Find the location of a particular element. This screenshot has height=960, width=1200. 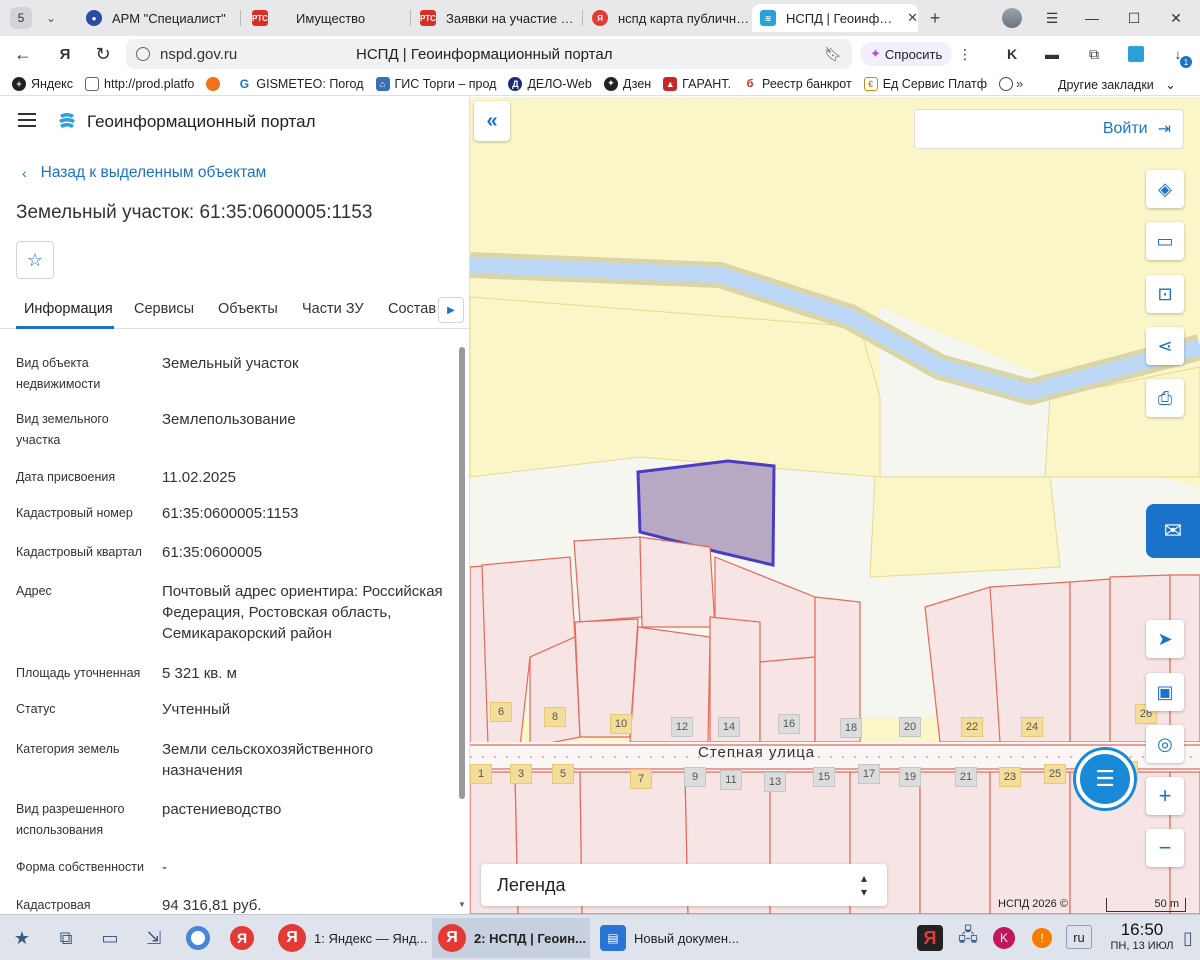

extension-hat-icon: ▬ is located at coordinates (1052, 54).